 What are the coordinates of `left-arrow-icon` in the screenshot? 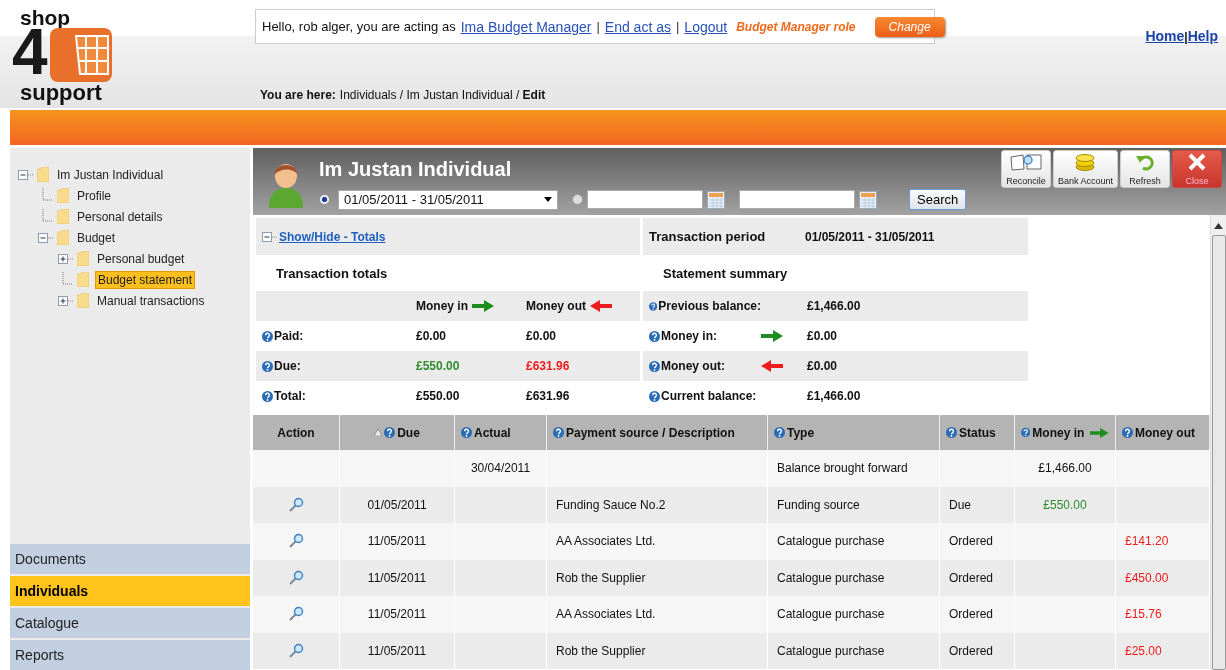 It's located at (601, 306).